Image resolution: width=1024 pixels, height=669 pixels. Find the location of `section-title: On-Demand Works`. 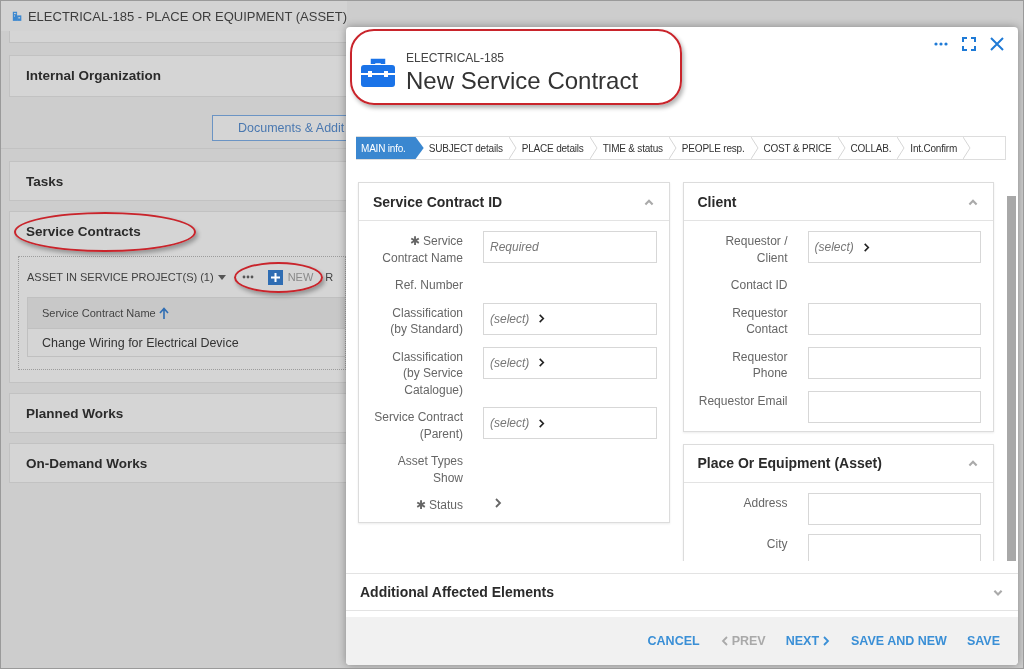

section-title: On-Demand Works is located at coordinates (87, 463).